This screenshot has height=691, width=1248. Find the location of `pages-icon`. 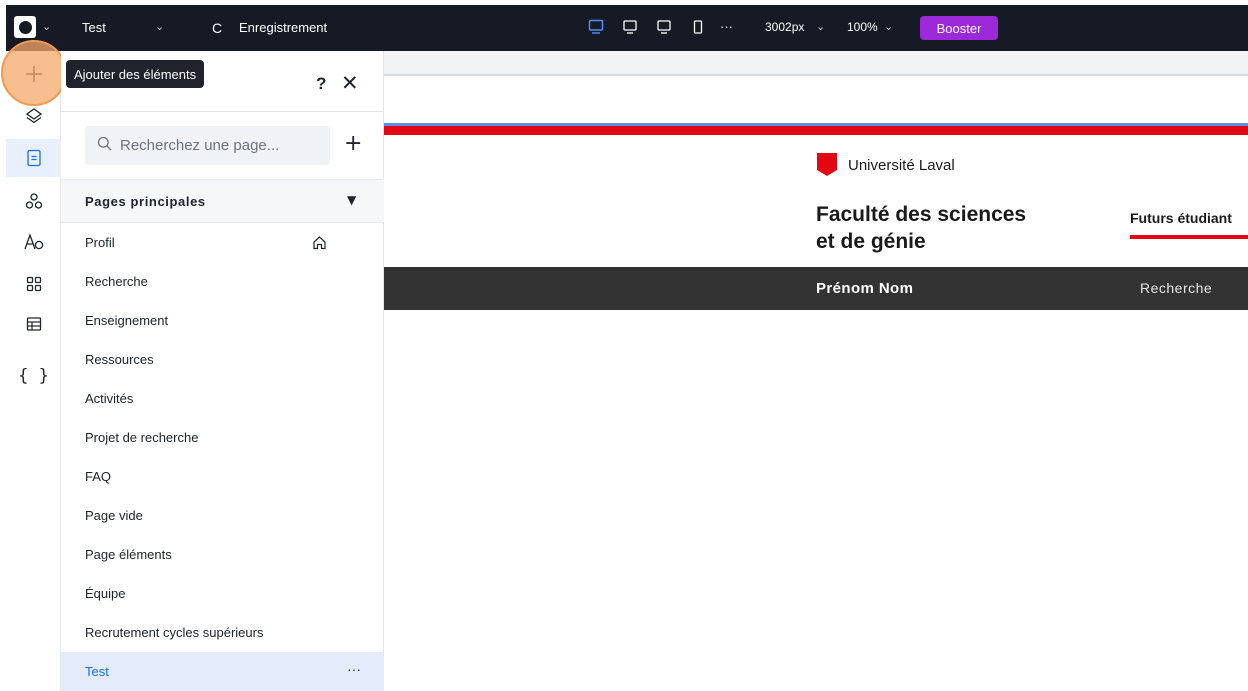

pages-icon is located at coordinates (34, 158).